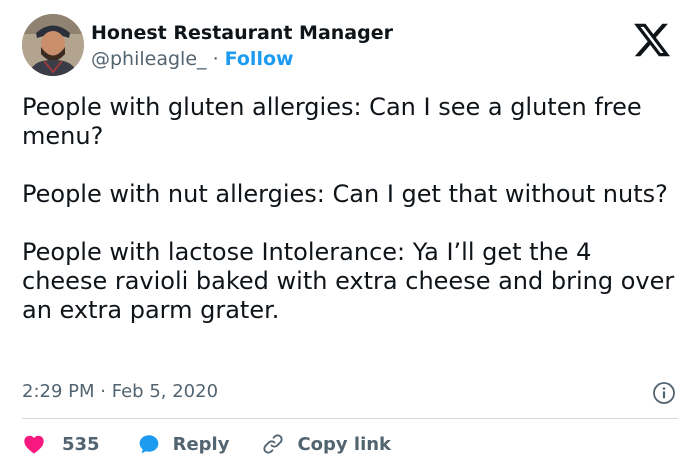 The height and width of the screenshot is (471, 700). I want to click on heart-icon, so click(34, 444).